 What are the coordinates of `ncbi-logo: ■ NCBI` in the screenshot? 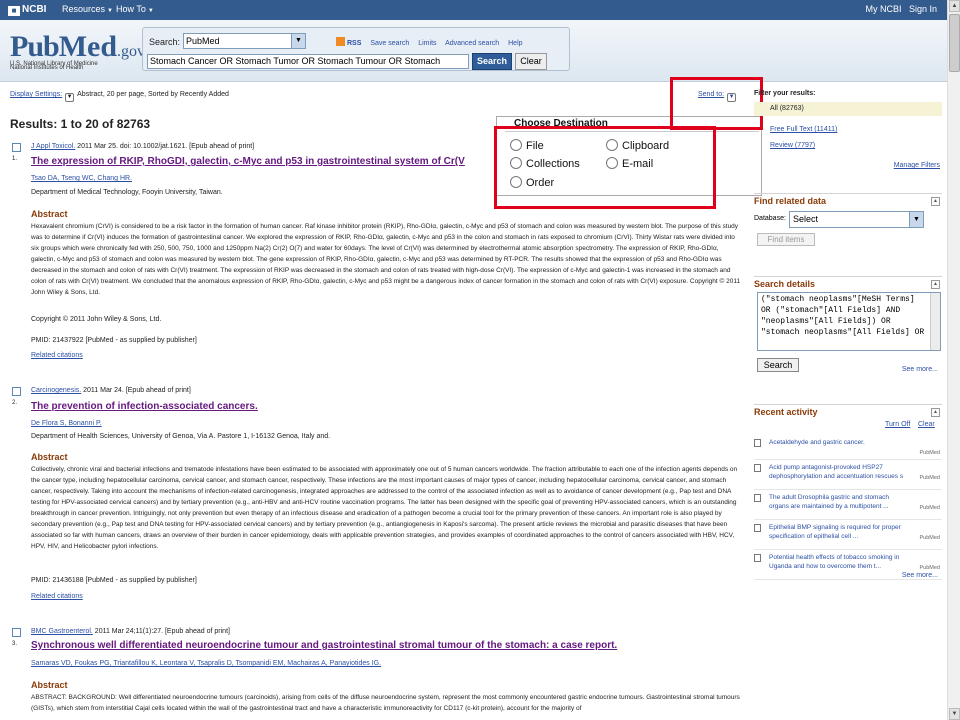 It's located at (27, 10).